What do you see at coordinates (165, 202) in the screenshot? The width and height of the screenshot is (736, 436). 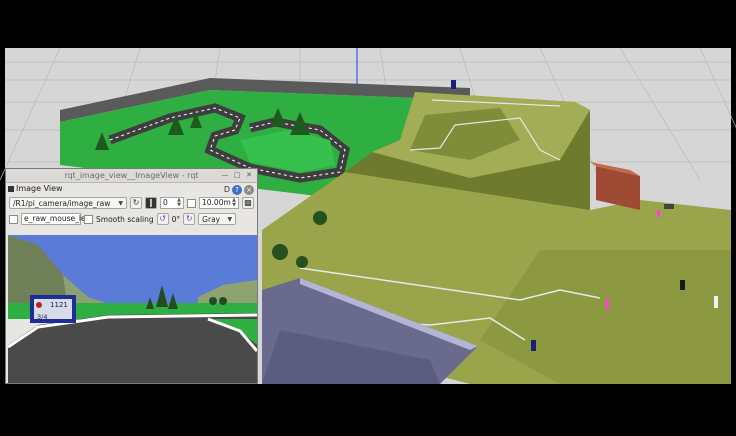 I see `frame-value: 0` at bounding box center [165, 202].